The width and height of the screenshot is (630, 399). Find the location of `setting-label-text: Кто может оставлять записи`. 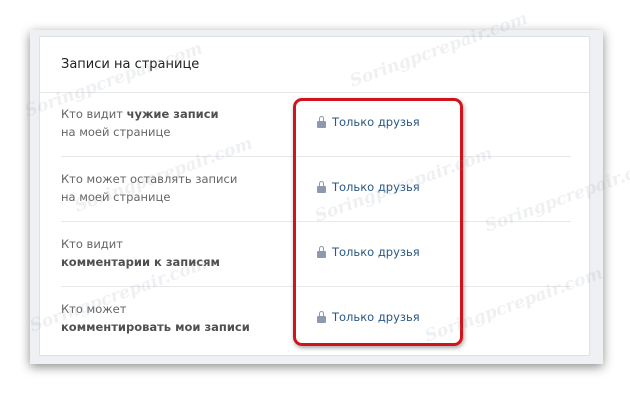

setting-label-text: Кто может оставлять записи is located at coordinates (149, 179).